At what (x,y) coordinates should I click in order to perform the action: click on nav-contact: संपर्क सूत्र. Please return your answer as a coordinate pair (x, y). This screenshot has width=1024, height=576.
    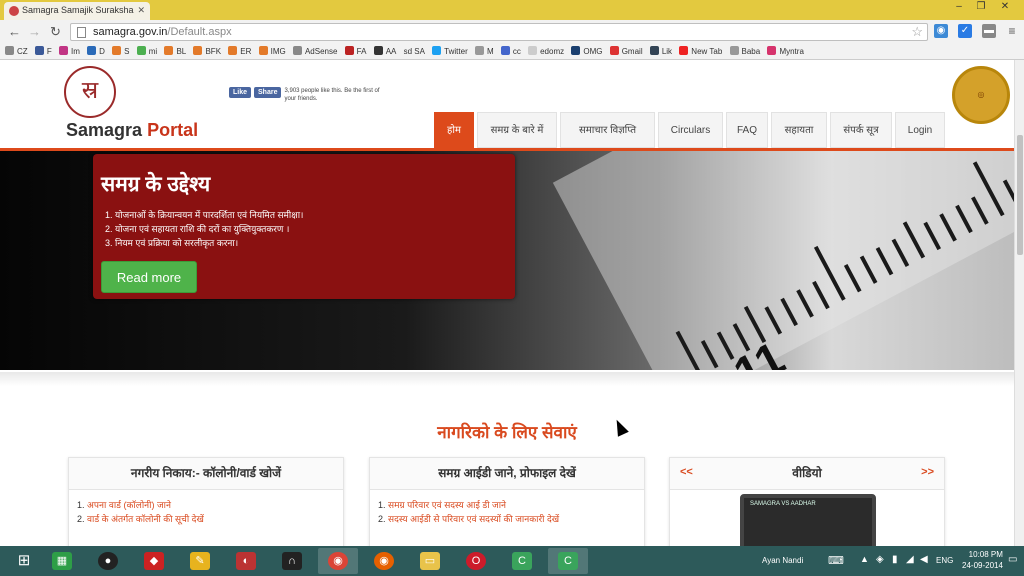
    Looking at the image, I should click on (861, 130).